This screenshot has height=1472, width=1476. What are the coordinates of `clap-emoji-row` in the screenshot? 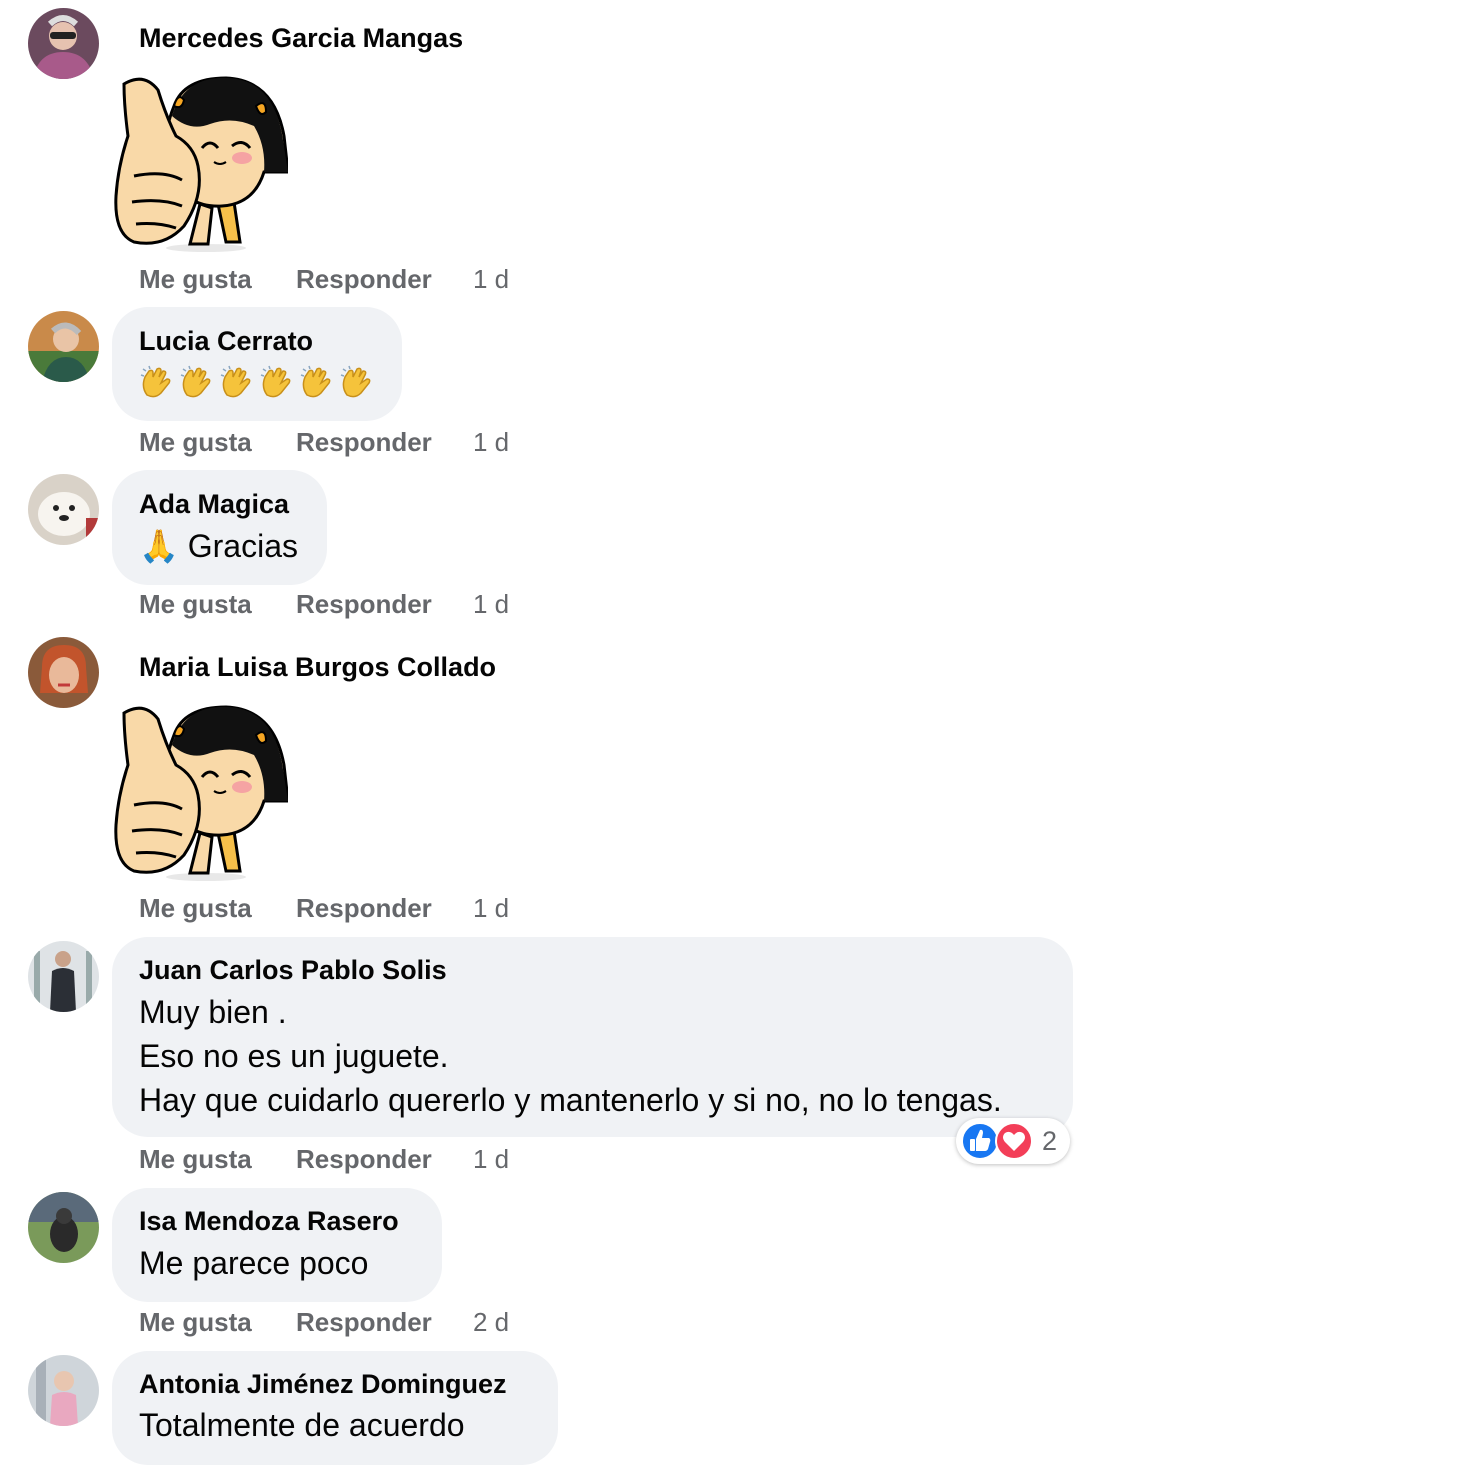 It's located at (257, 383).